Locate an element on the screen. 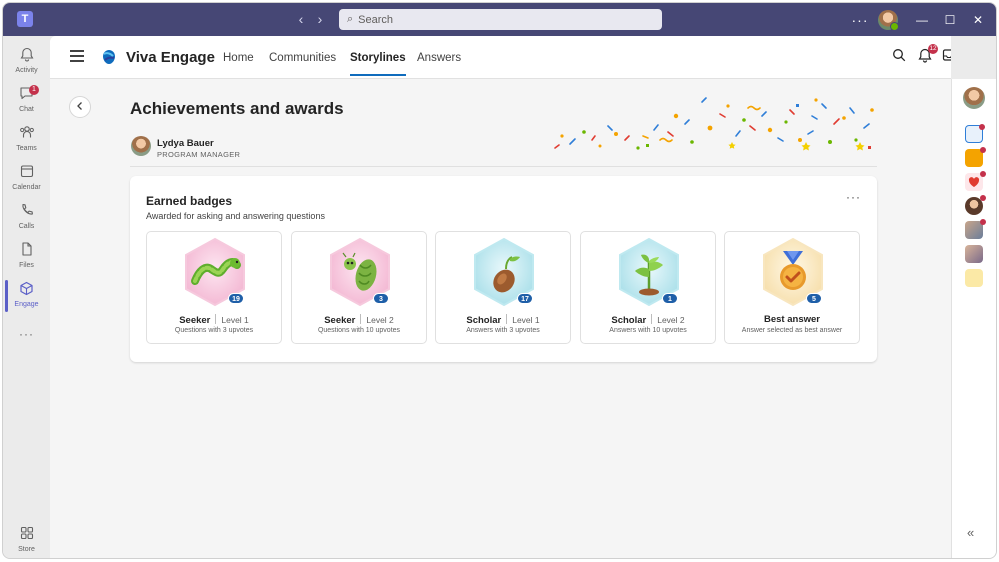 Image resolution: width=999 pixels, height=562 pixels. rail-item-engage: Engage is located at coordinates (26, 296).